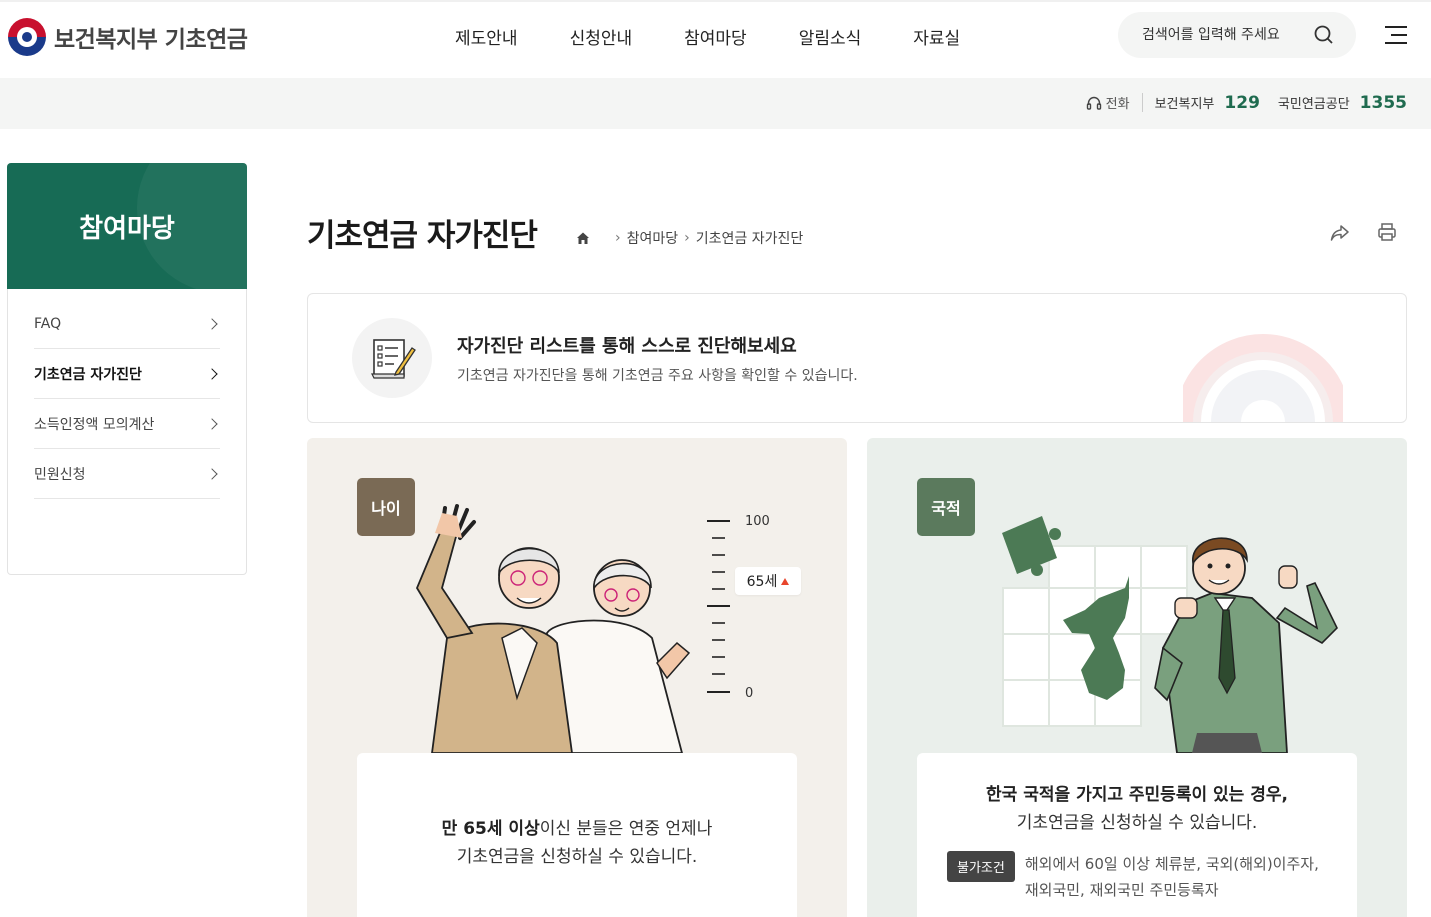 This screenshot has height=917, width=1431. I want to click on scale-top-label: 100, so click(757, 521).